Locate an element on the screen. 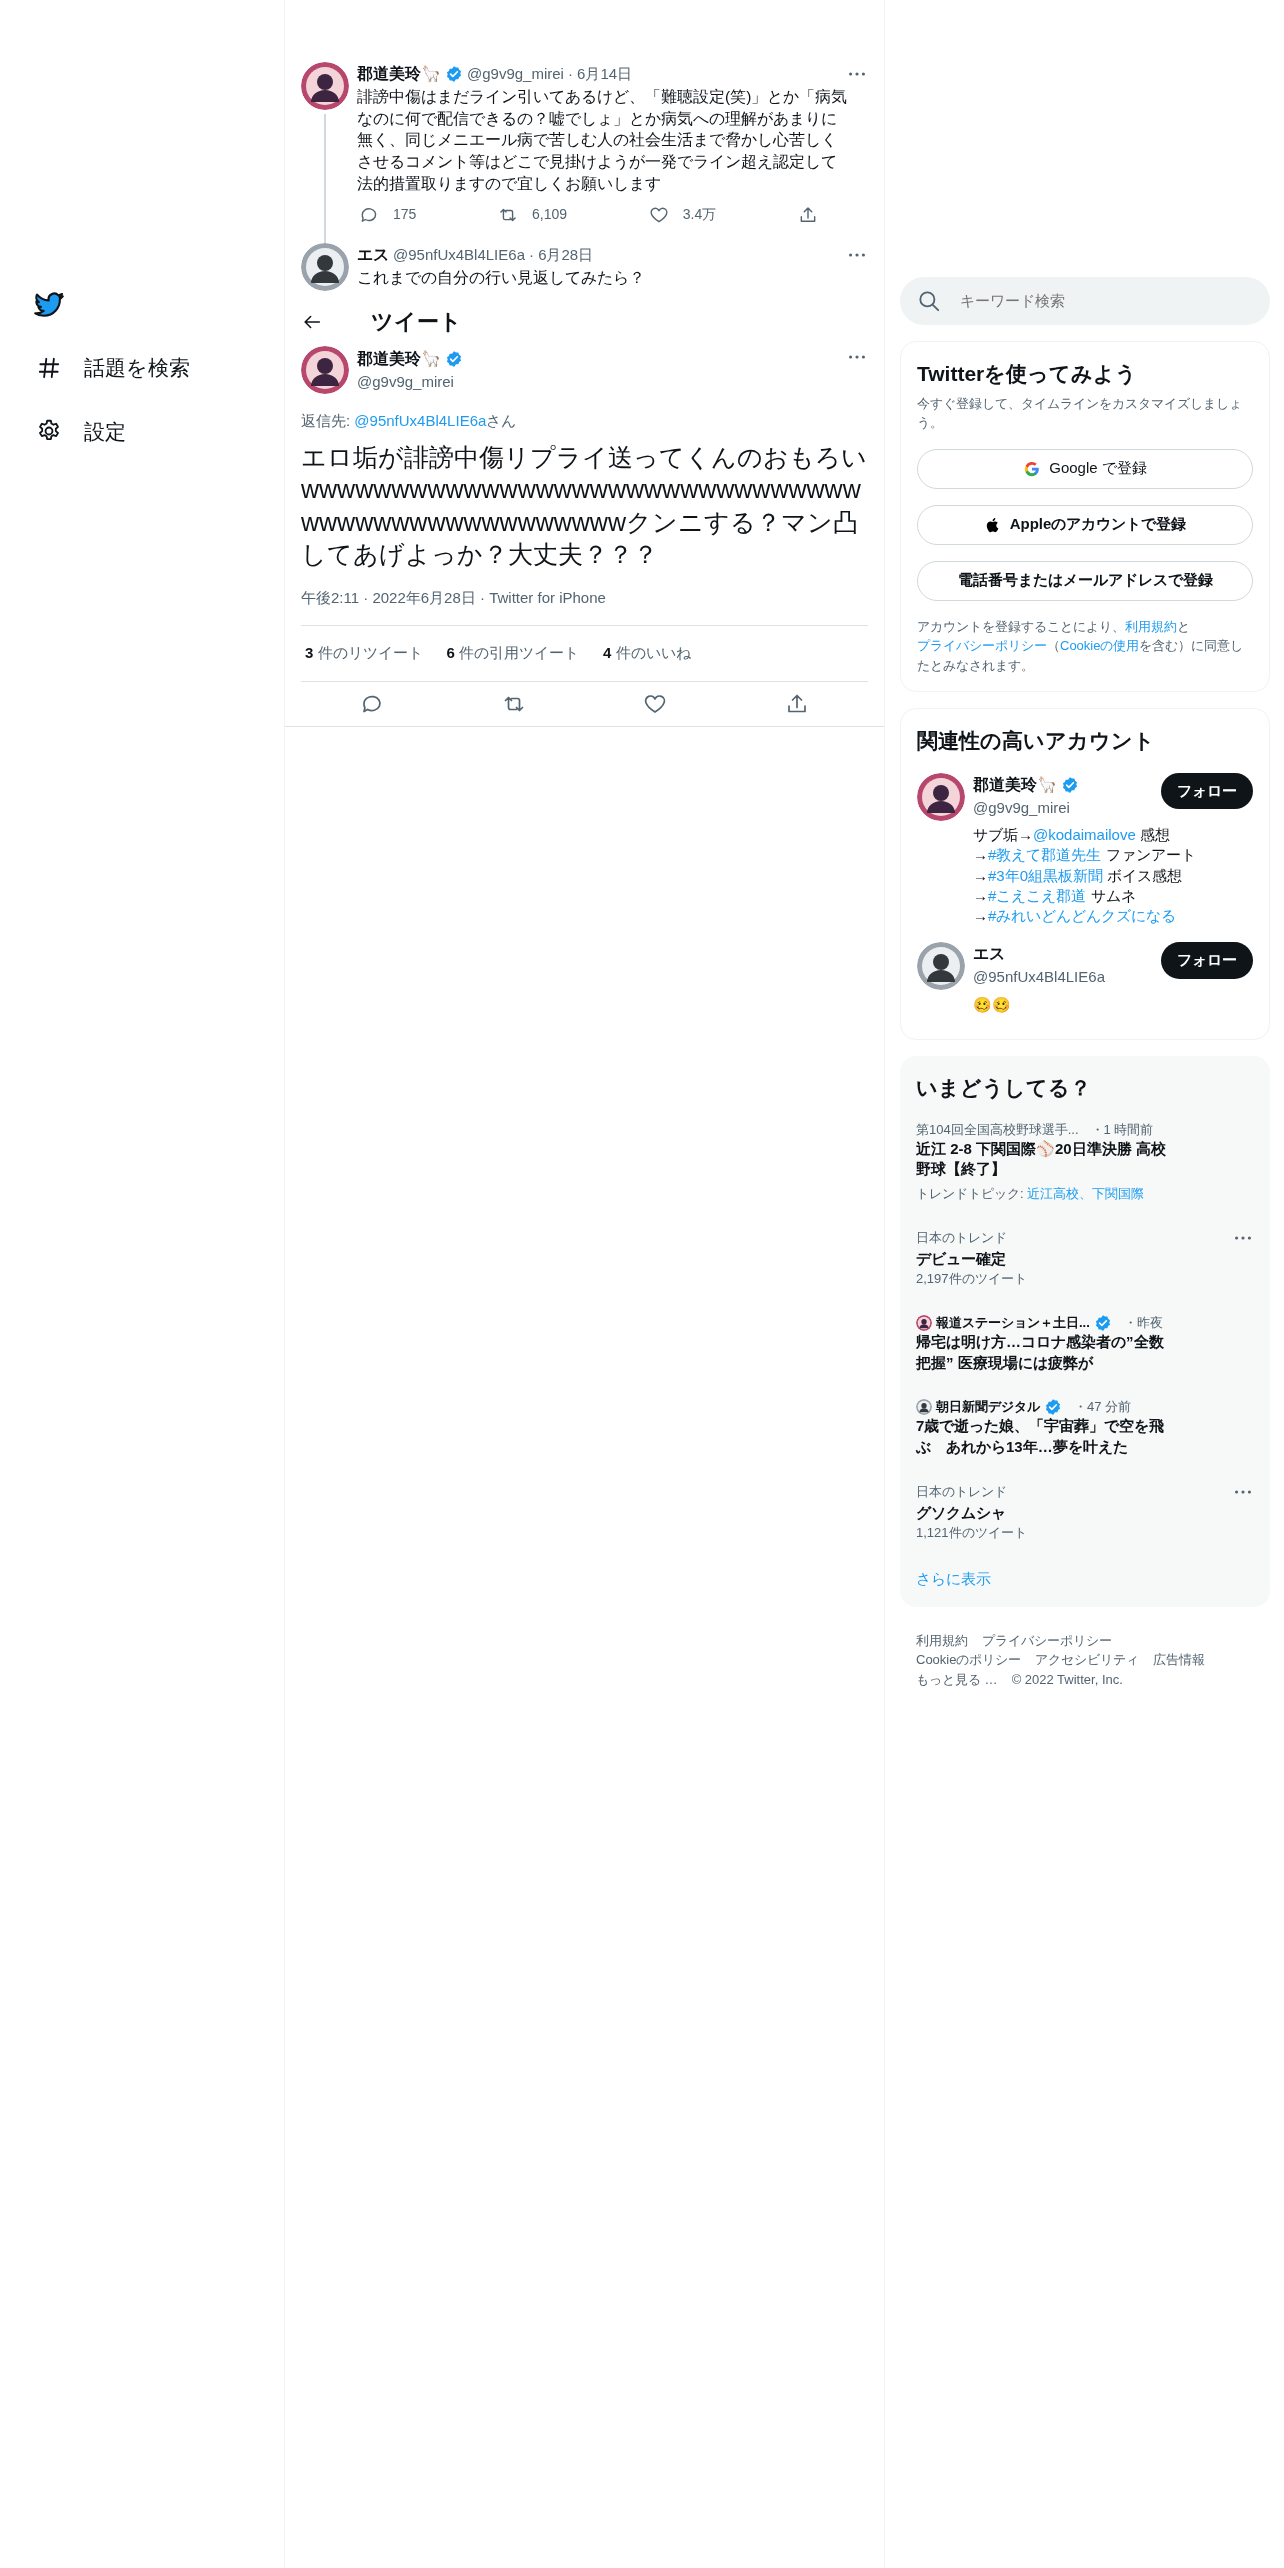 The image size is (1284, 2568). tweet-text: エロ垢が誹謗中傷リプライ送ってくんのおもろいwwwwwwwwwwwwwwwwwwwwwwwwwwwwwwwwwwwwwwwwwwwwwwwwwクンニする？マン凸してあげよっか？大丈夫？？？ is located at coordinates (584, 506).